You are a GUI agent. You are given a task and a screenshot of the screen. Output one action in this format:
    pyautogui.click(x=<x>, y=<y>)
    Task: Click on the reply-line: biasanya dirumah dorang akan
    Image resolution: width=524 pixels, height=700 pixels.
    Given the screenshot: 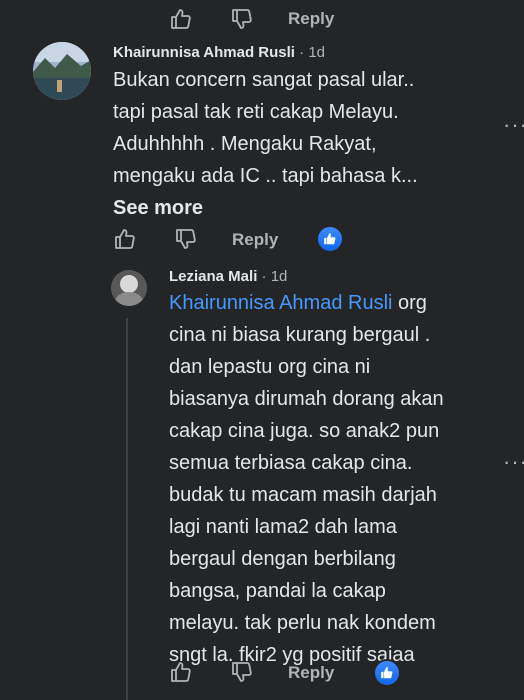 What is the action you would take?
    pyautogui.click(x=306, y=399)
    